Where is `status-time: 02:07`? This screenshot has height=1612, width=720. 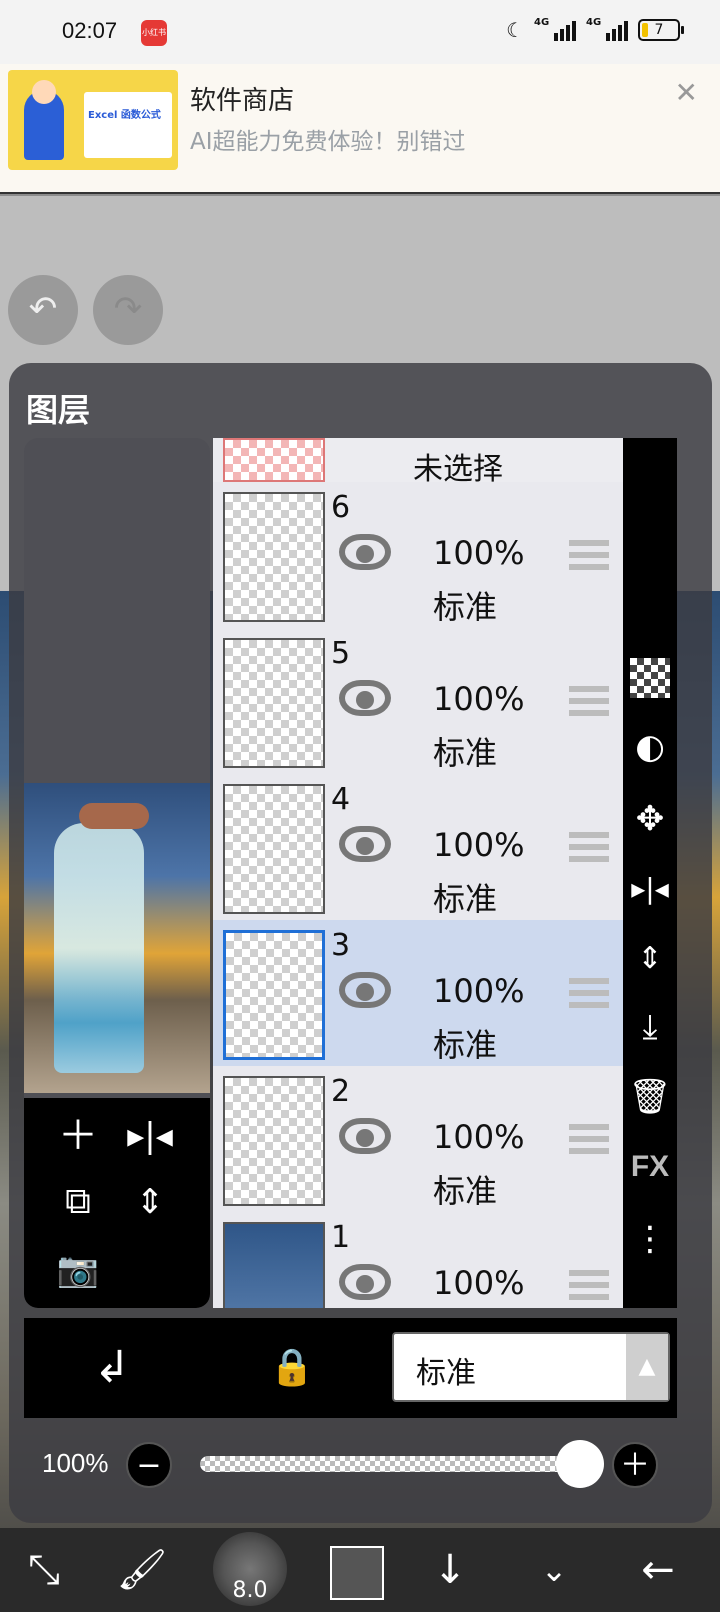
status-time: 02:07 is located at coordinates (90, 30).